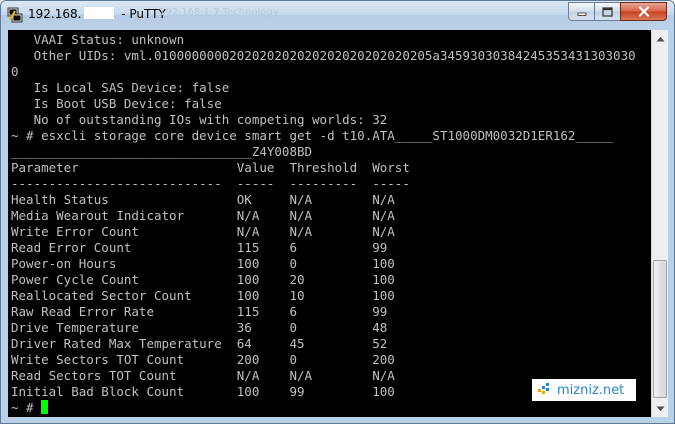 Image resolution: width=675 pixels, height=424 pixels. I want to click on close-button, so click(643, 11).